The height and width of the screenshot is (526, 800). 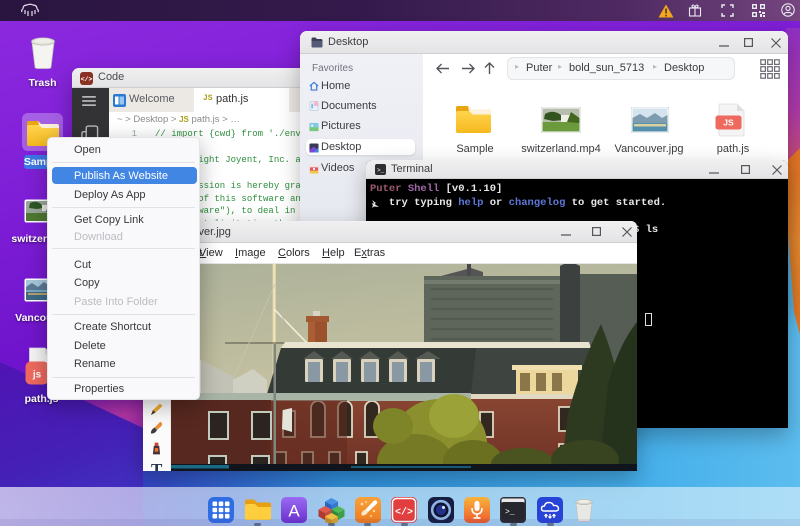 What do you see at coordinates (728, 123) in the screenshot?
I see `svg-text: JS` at bounding box center [728, 123].